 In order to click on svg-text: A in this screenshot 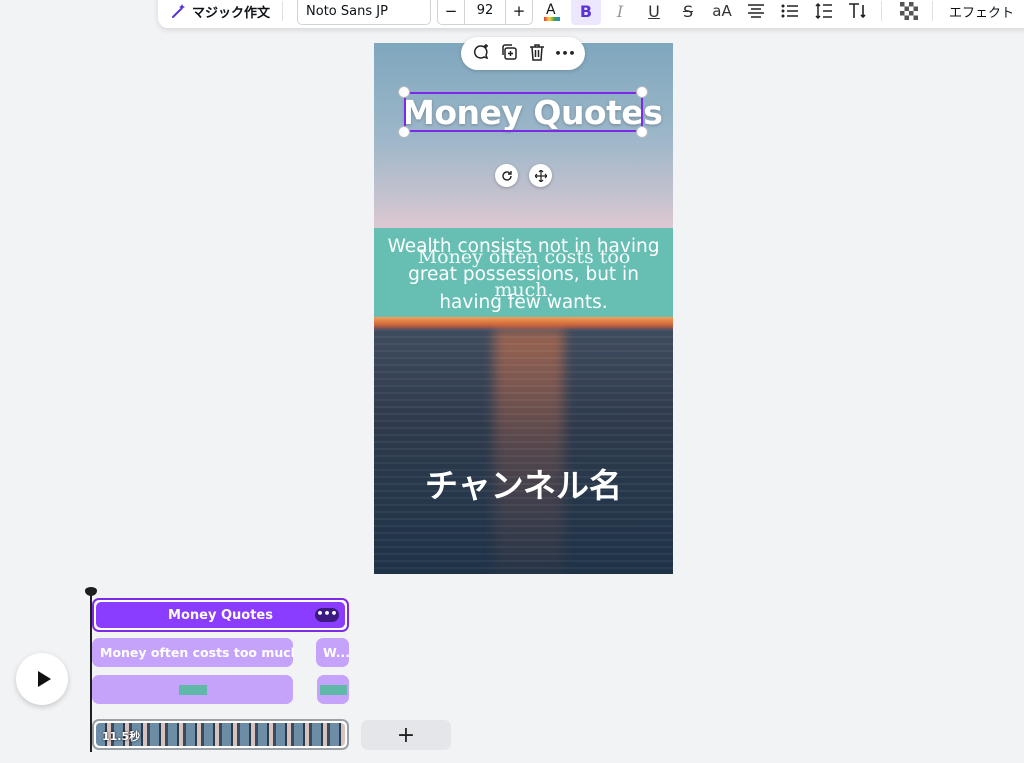, I will do `click(551, 10)`.